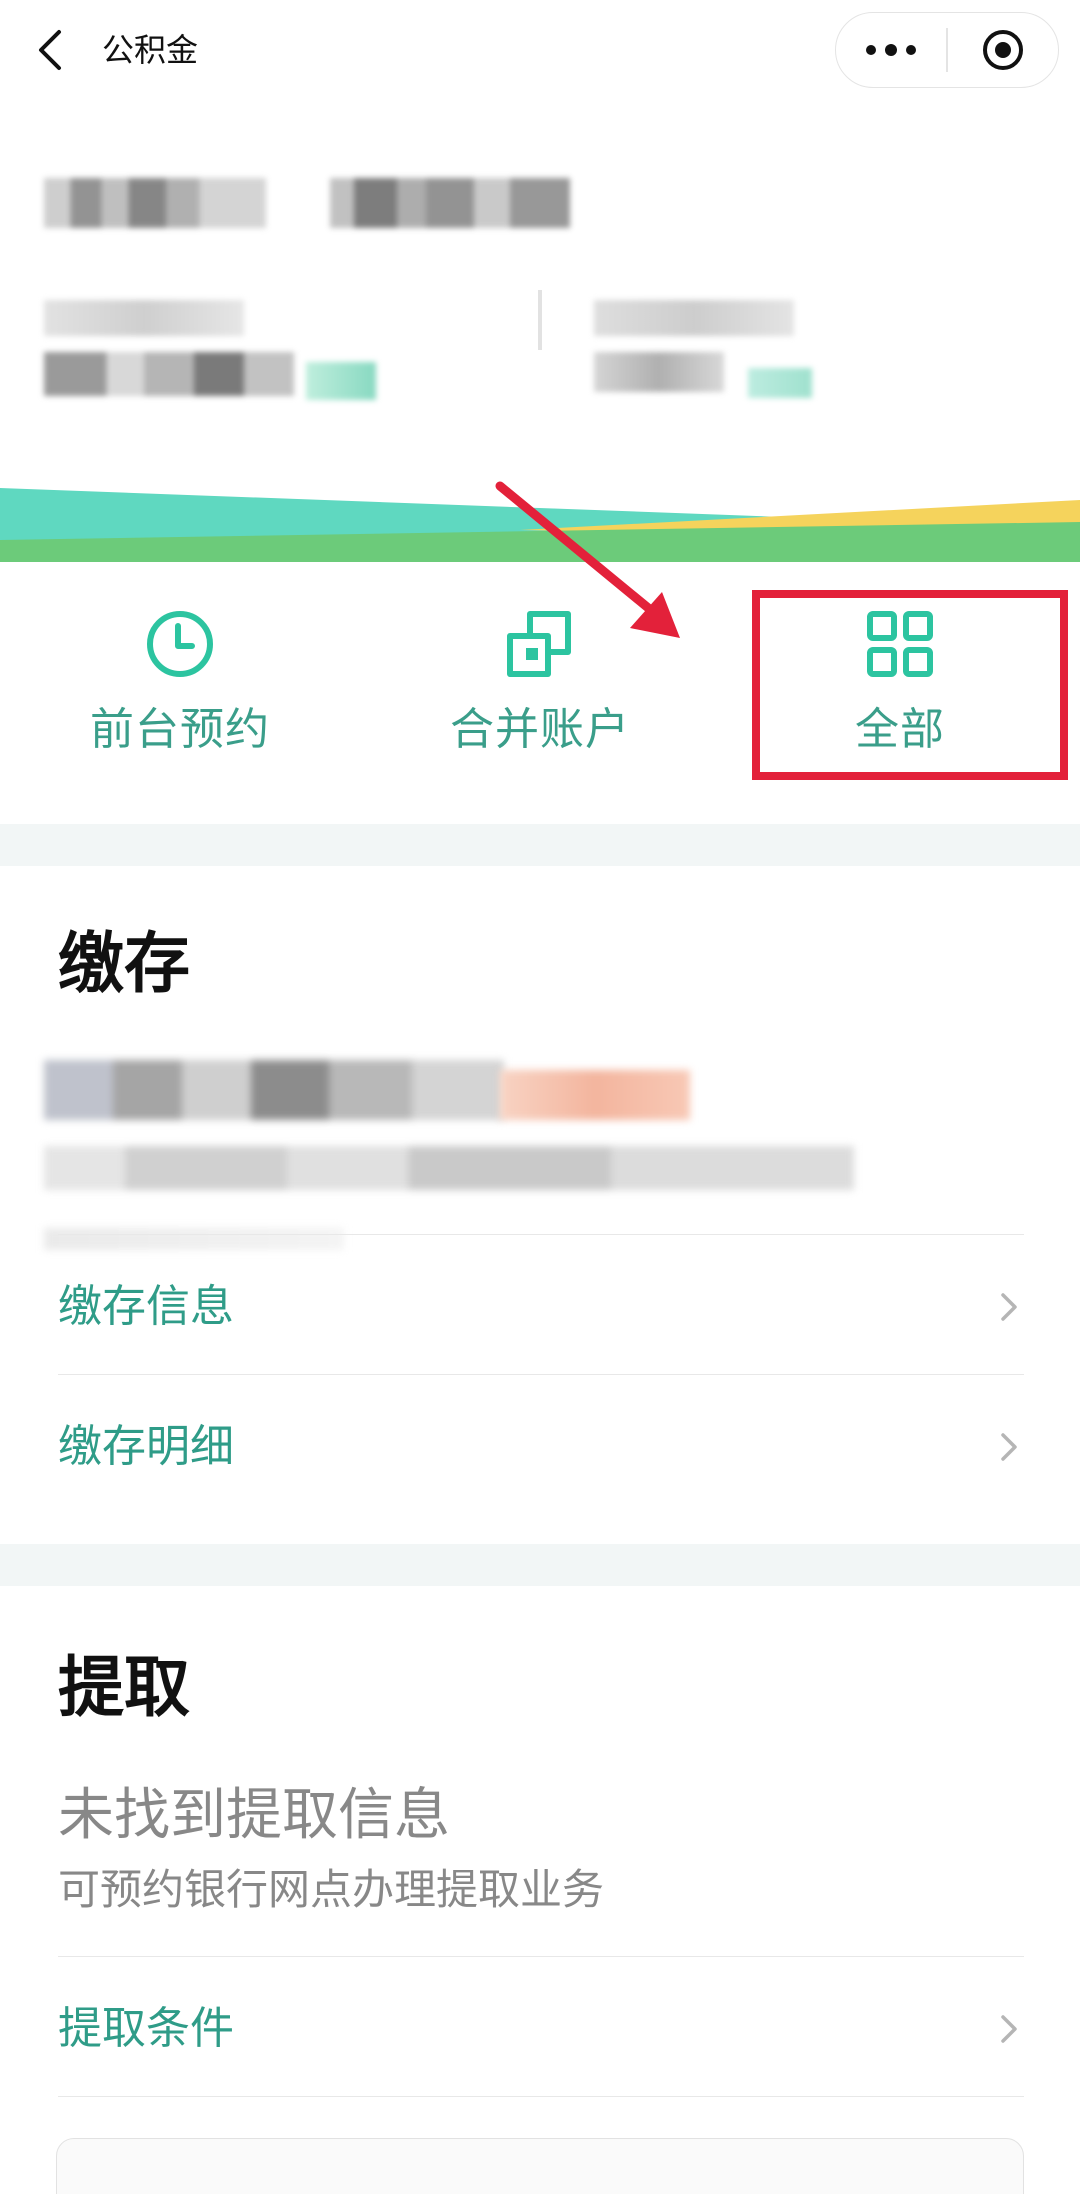  Describe the element at coordinates (124, 1687) in the screenshot. I see `withdraw-section-title: 提取` at that location.